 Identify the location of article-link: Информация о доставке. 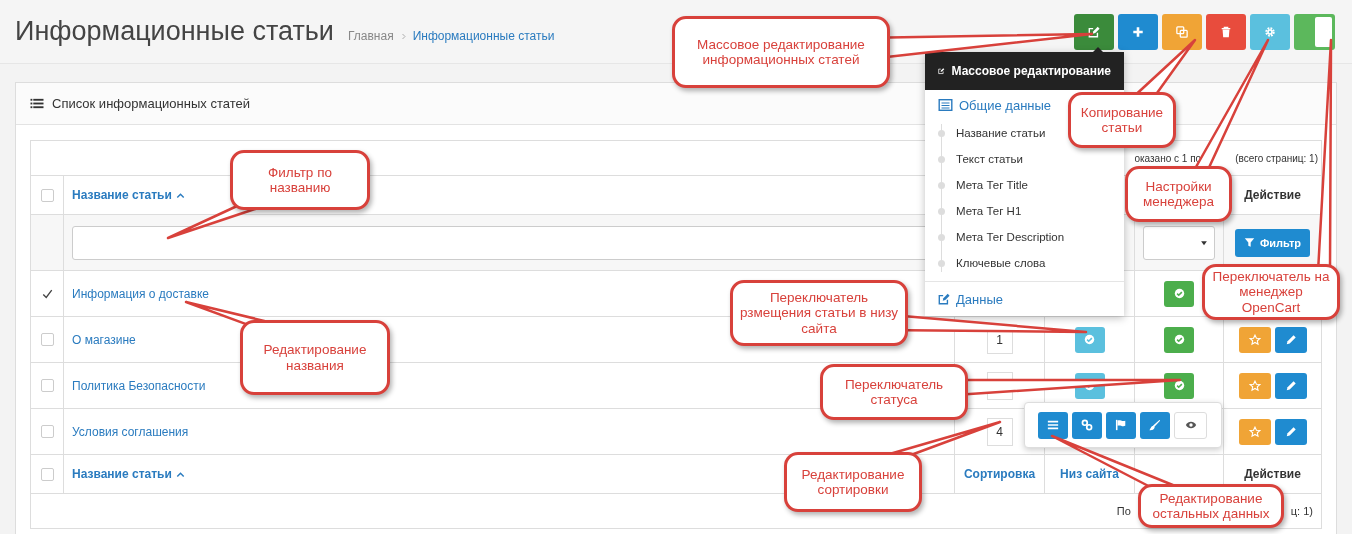
(140, 293).